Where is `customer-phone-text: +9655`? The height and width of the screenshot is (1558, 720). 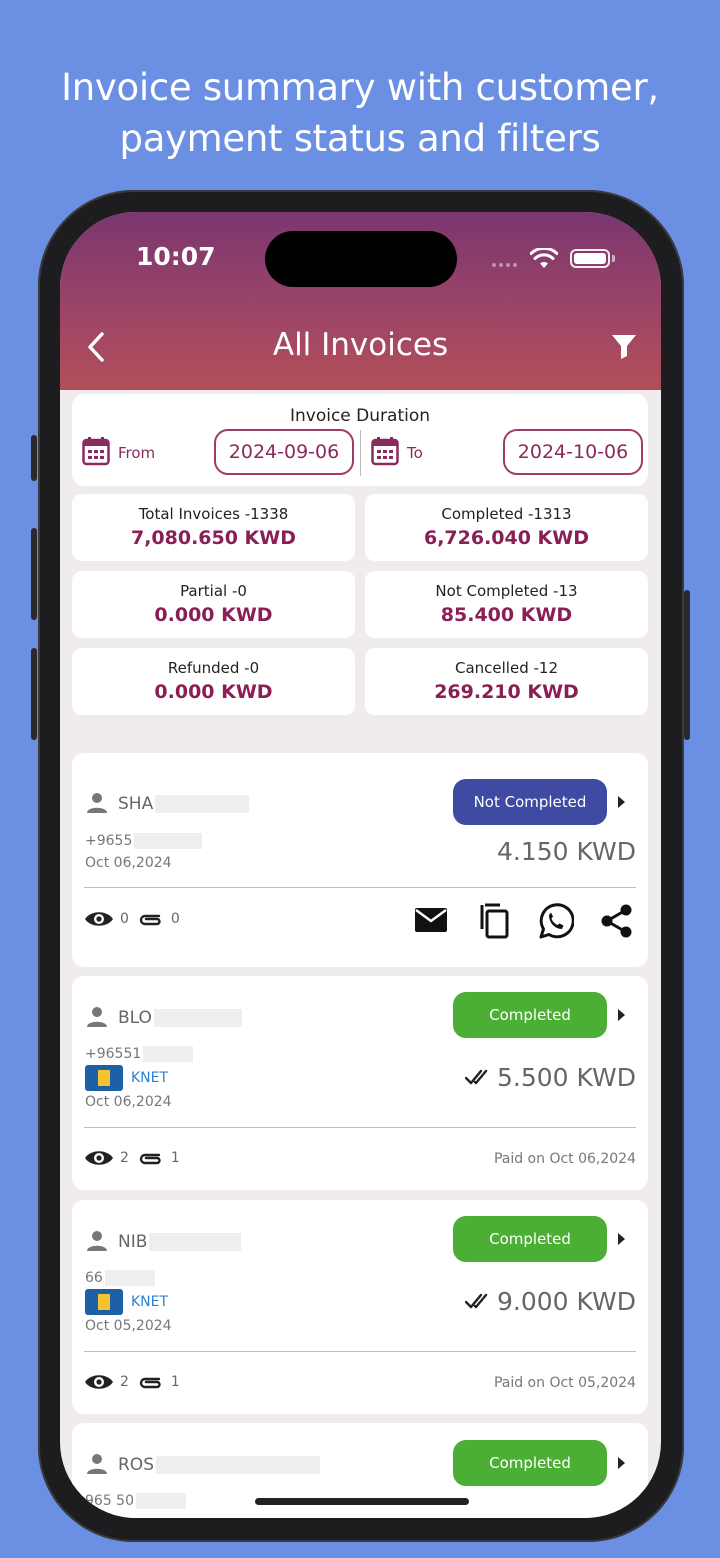 customer-phone-text: +9655 is located at coordinates (109, 841).